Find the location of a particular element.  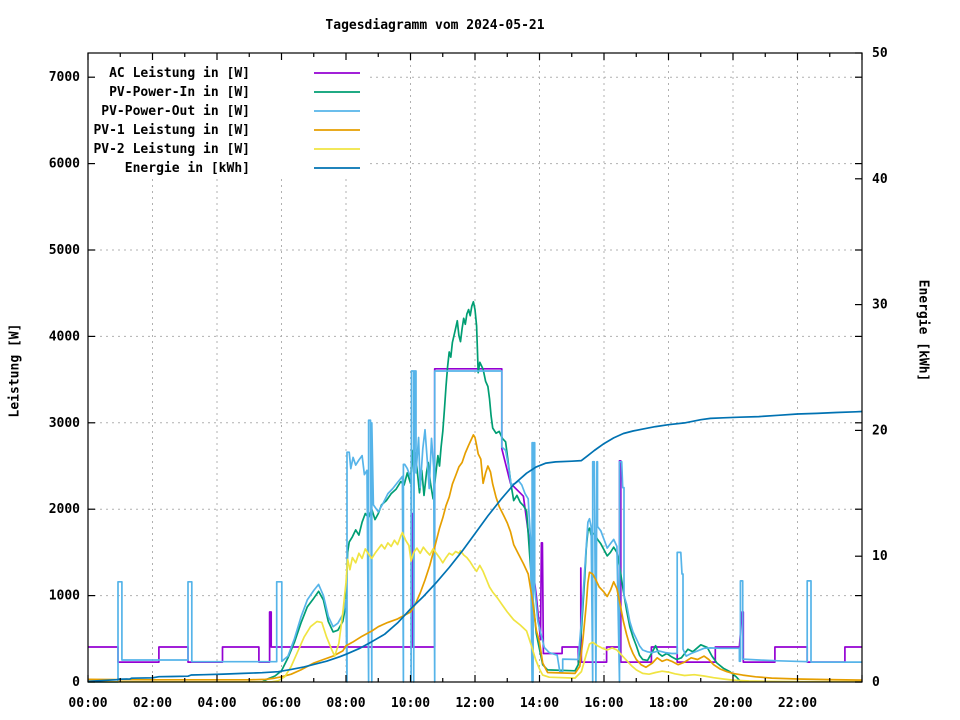

x-tick-label: 00:00 is located at coordinates (87, 703).